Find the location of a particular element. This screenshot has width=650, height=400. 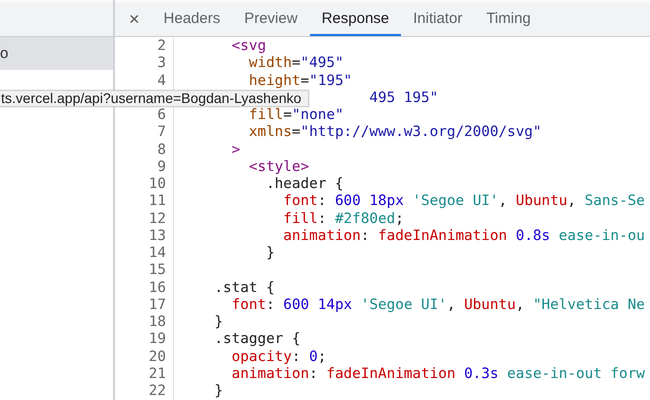

code-line: font: 600 18px 'Segoe UI', Ubuntu, Sans-Se is located at coordinates (463, 201).